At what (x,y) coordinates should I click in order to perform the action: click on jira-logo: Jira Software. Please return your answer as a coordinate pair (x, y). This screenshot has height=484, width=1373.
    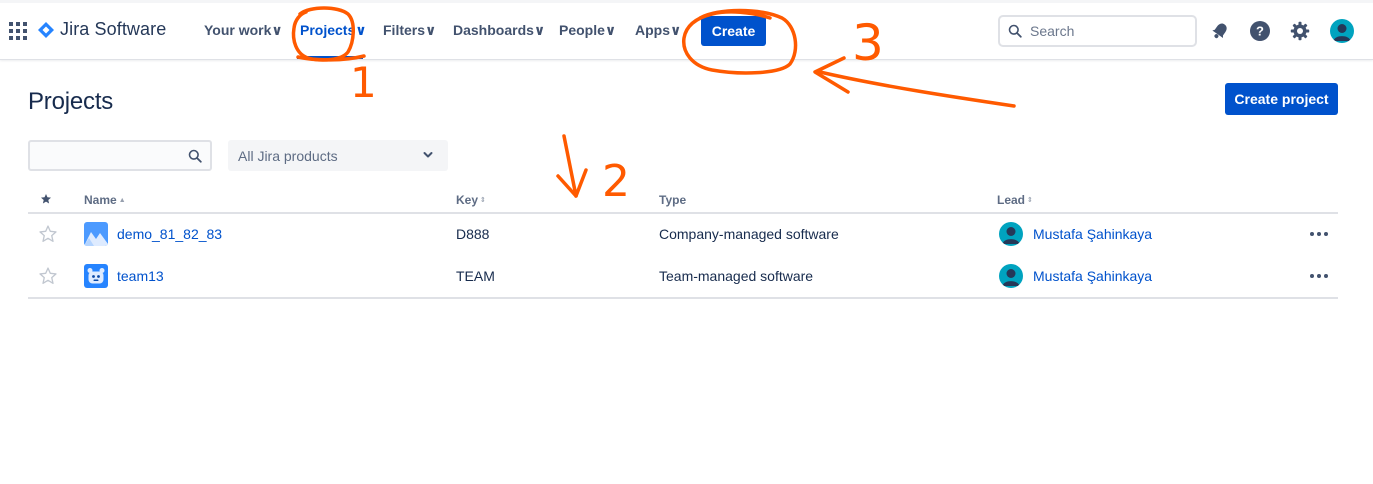
    Looking at the image, I should click on (102, 29).